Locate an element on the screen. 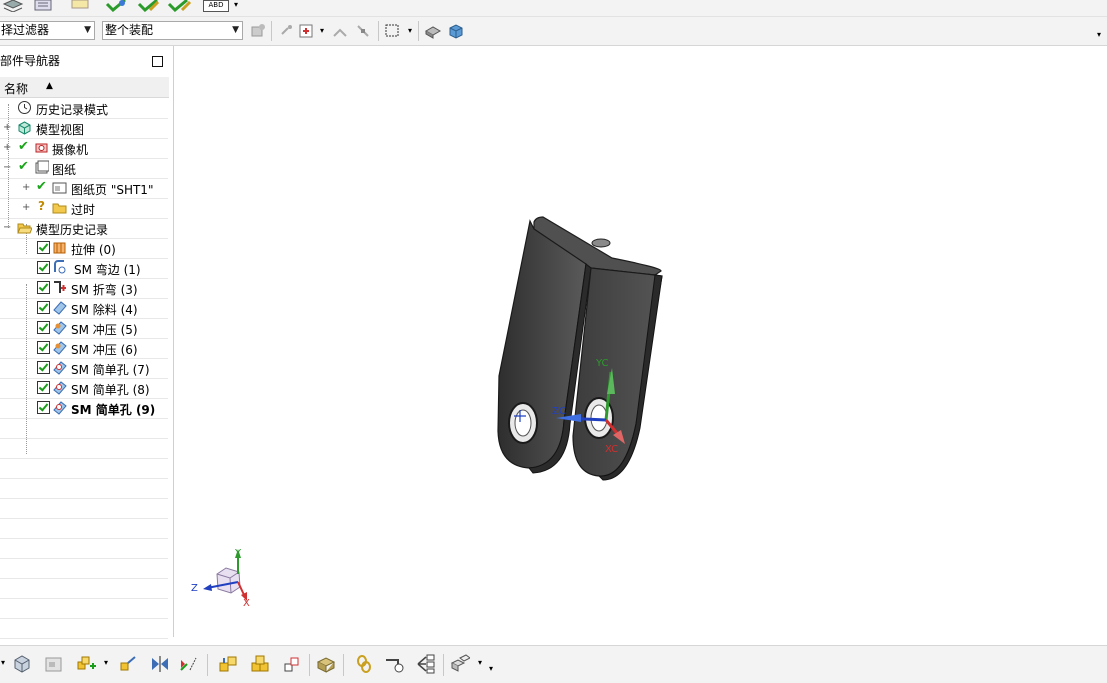 This screenshot has height=683, width=1107. hole-icon is located at coordinates (60, 388).